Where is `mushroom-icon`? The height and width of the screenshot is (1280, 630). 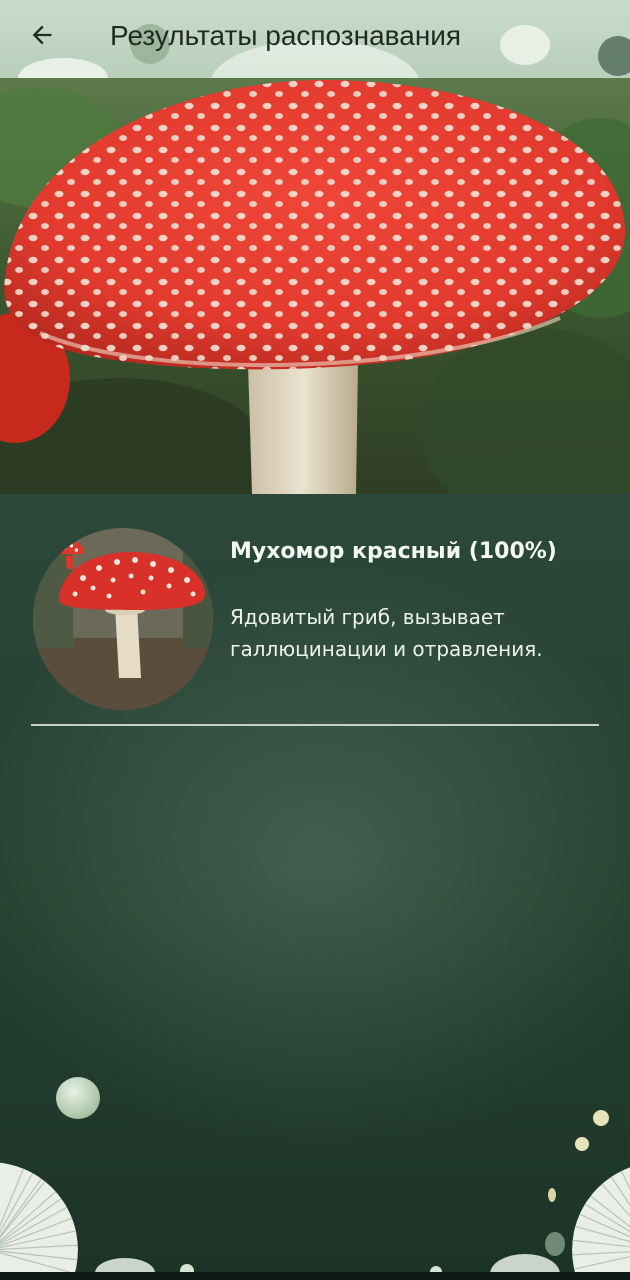
mushroom-icon is located at coordinates (70, 555).